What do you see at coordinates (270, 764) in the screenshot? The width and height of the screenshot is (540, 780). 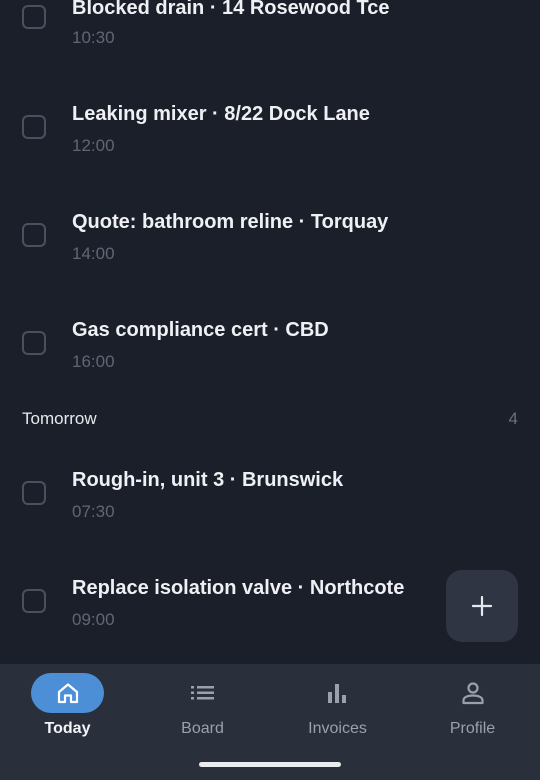 I see `home-indicator` at bounding box center [270, 764].